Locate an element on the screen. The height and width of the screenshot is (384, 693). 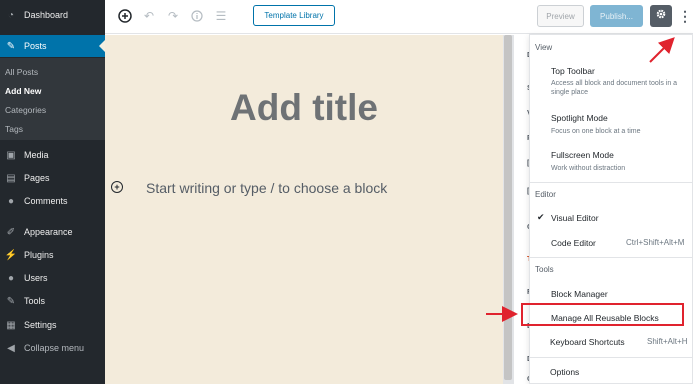
inline-add-block-icon: + is located at coordinates (117, 187).